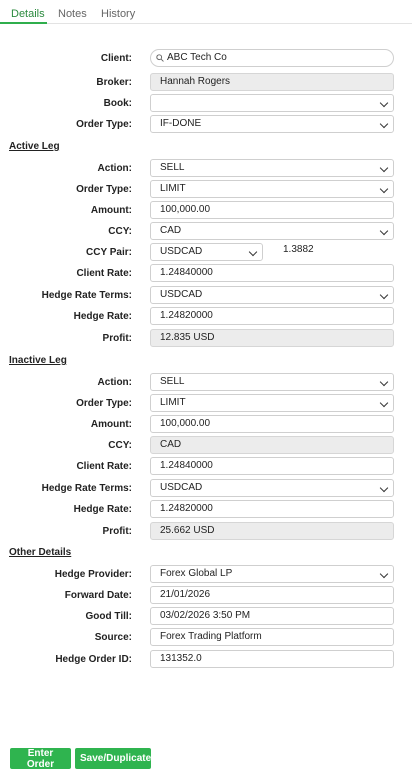 The width and height of the screenshot is (412, 772). What do you see at coordinates (113, 637) in the screenshot?
I see `source-label: Source:` at bounding box center [113, 637].